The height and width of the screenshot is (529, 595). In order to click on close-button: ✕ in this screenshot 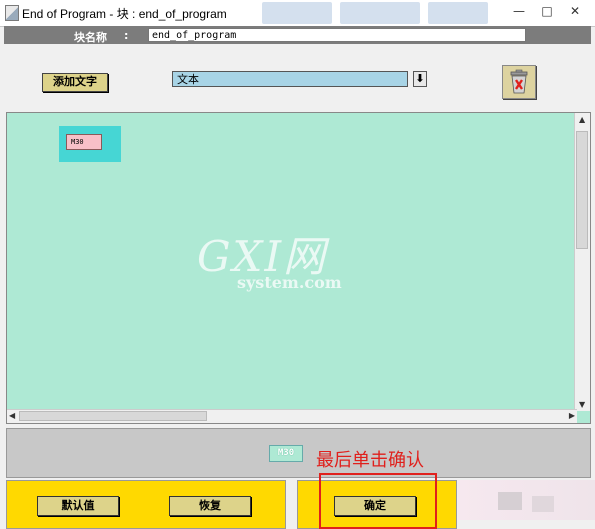, I will do `click(575, 11)`.